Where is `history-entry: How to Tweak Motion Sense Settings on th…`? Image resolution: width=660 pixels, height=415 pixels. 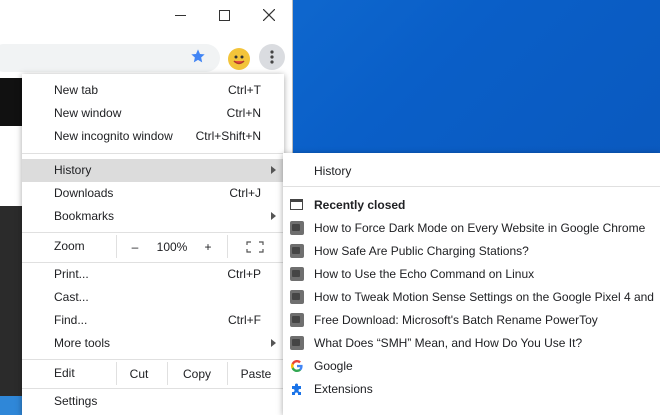
history-entry: How to Tweak Motion Sense Settings on th… is located at coordinates (471, 296).